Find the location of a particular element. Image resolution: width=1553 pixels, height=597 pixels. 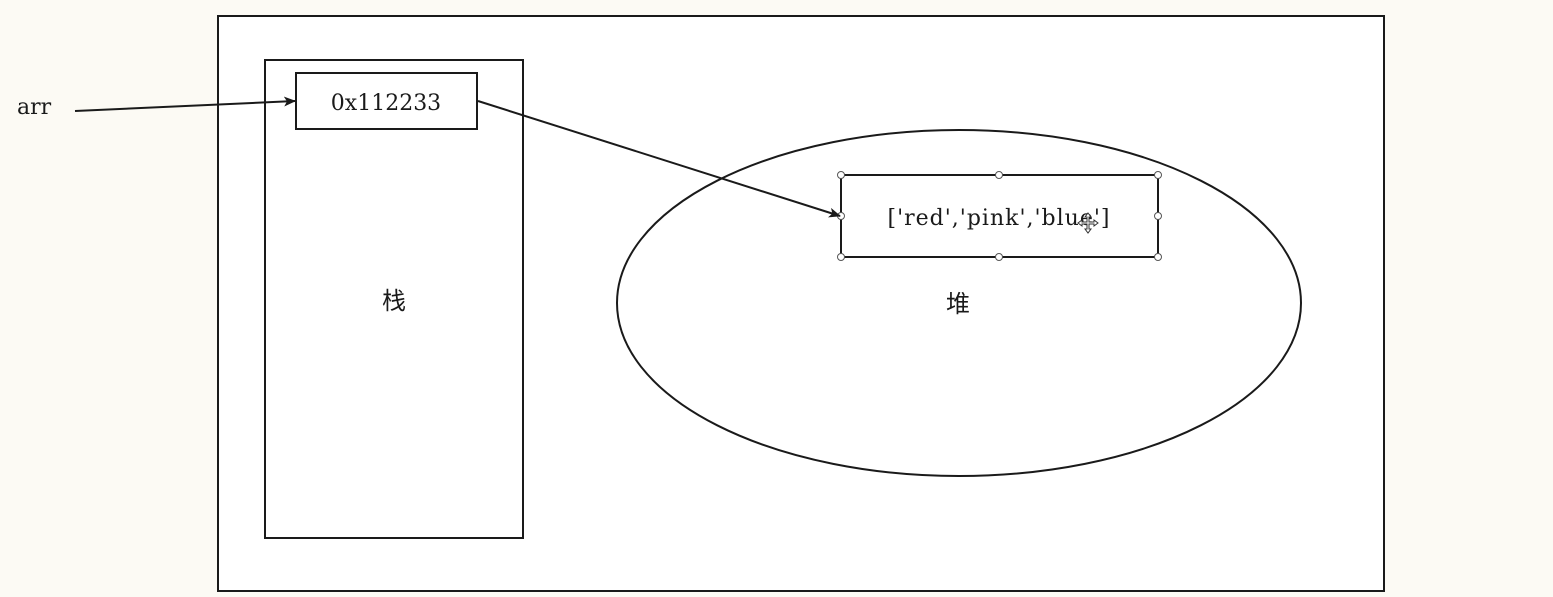

handle-top-left is located at coordinates (841, 175).